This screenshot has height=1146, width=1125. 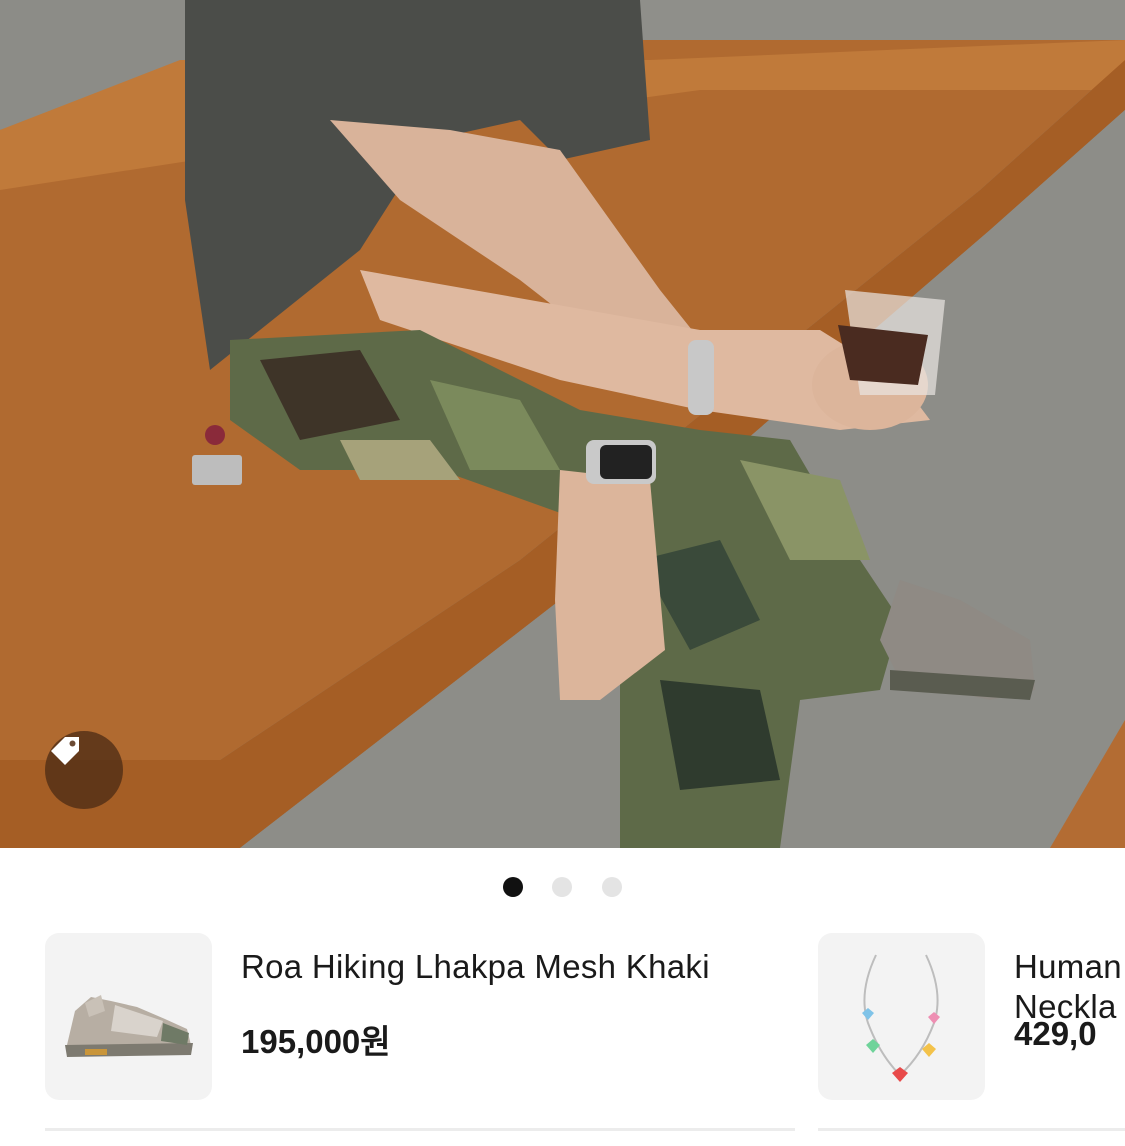 What do you see at coordinates (84, 770) in the screenshot?
I see `product-tag-button` at bounding box center [84, 770].